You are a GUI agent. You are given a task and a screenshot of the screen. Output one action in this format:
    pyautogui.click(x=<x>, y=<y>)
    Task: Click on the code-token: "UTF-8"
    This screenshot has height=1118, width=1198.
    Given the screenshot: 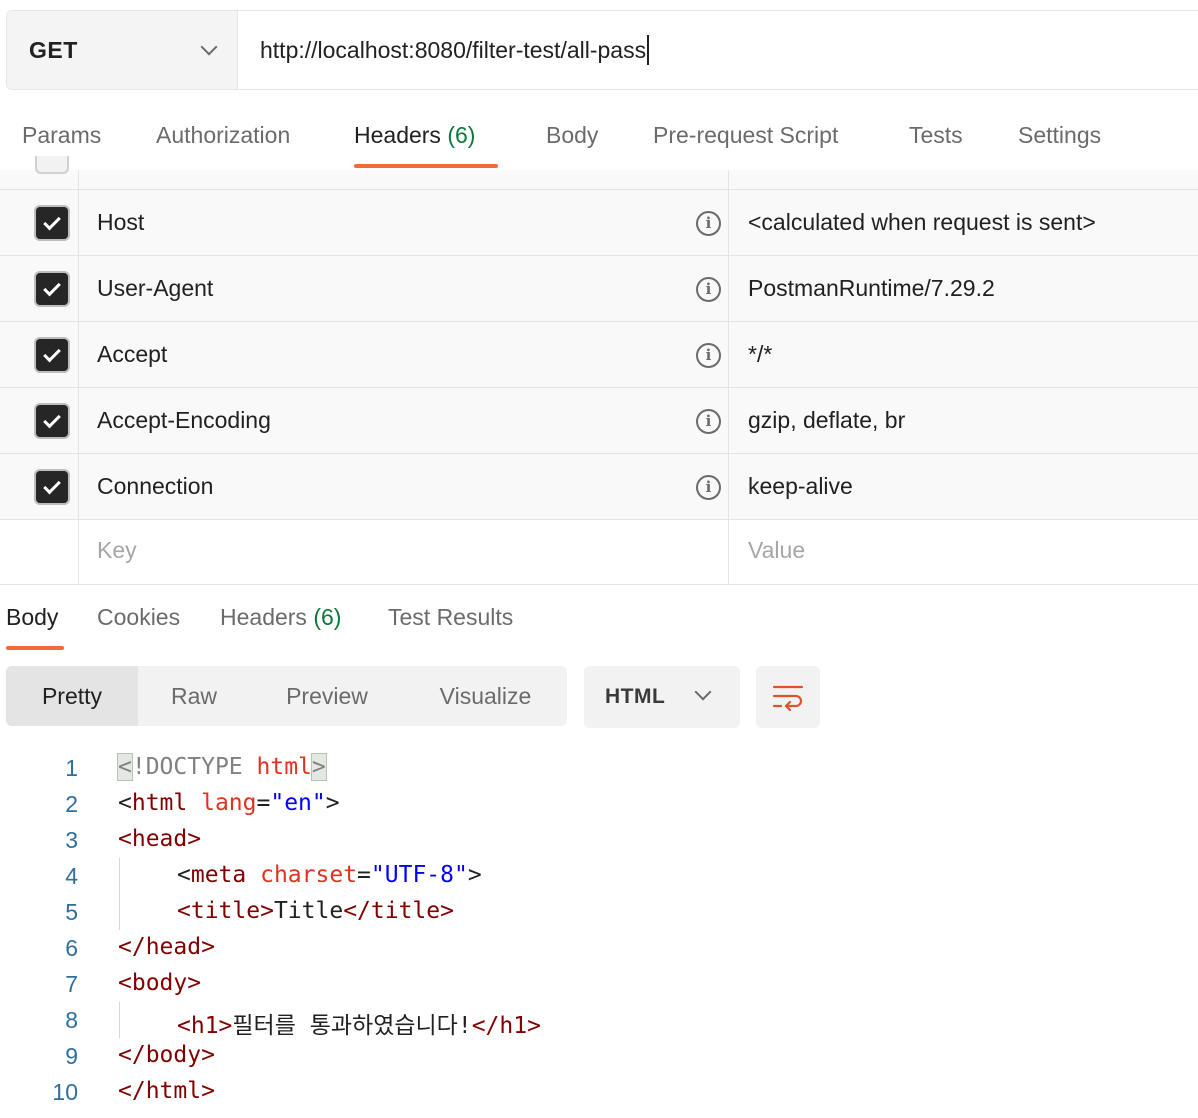 What is the action you would take?
    pyautogui.click(x=419, y=875)
    